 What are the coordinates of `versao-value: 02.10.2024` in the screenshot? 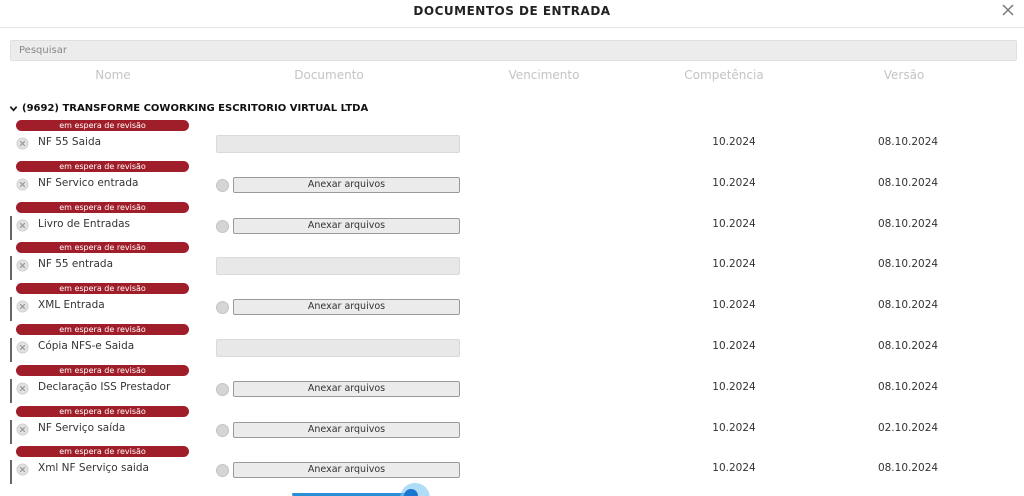 It's located at (908, 428).